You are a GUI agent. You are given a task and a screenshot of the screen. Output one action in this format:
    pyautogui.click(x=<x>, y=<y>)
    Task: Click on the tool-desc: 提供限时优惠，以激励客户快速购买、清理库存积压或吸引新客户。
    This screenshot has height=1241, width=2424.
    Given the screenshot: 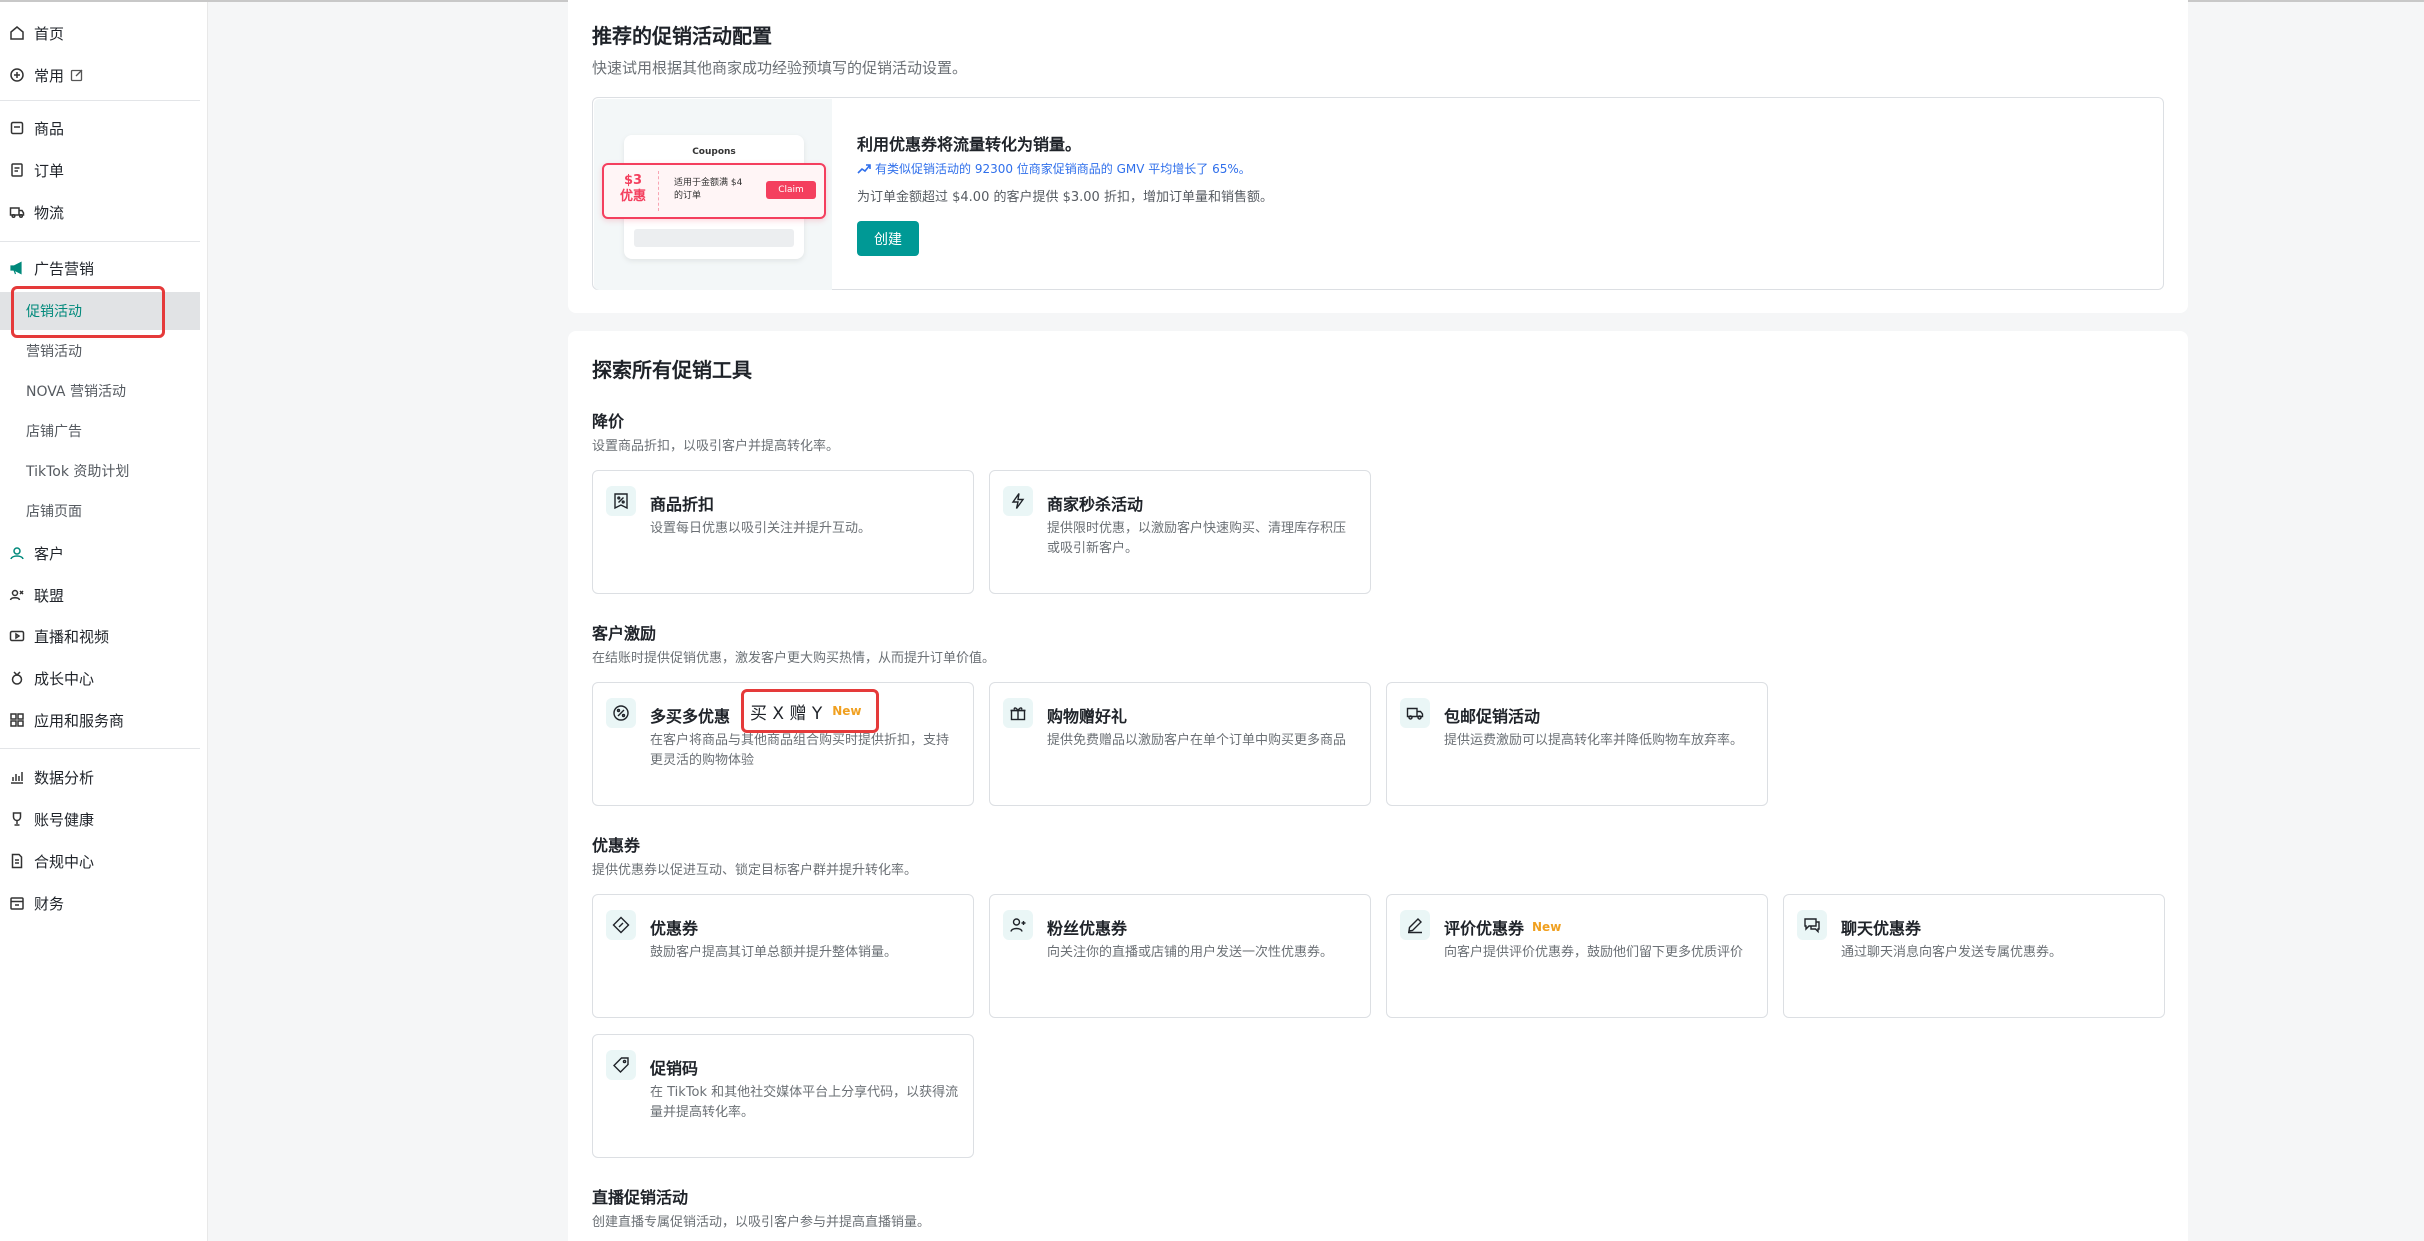 What is the action you would take?
    pyautogui.click(x=1197, y=538)
    